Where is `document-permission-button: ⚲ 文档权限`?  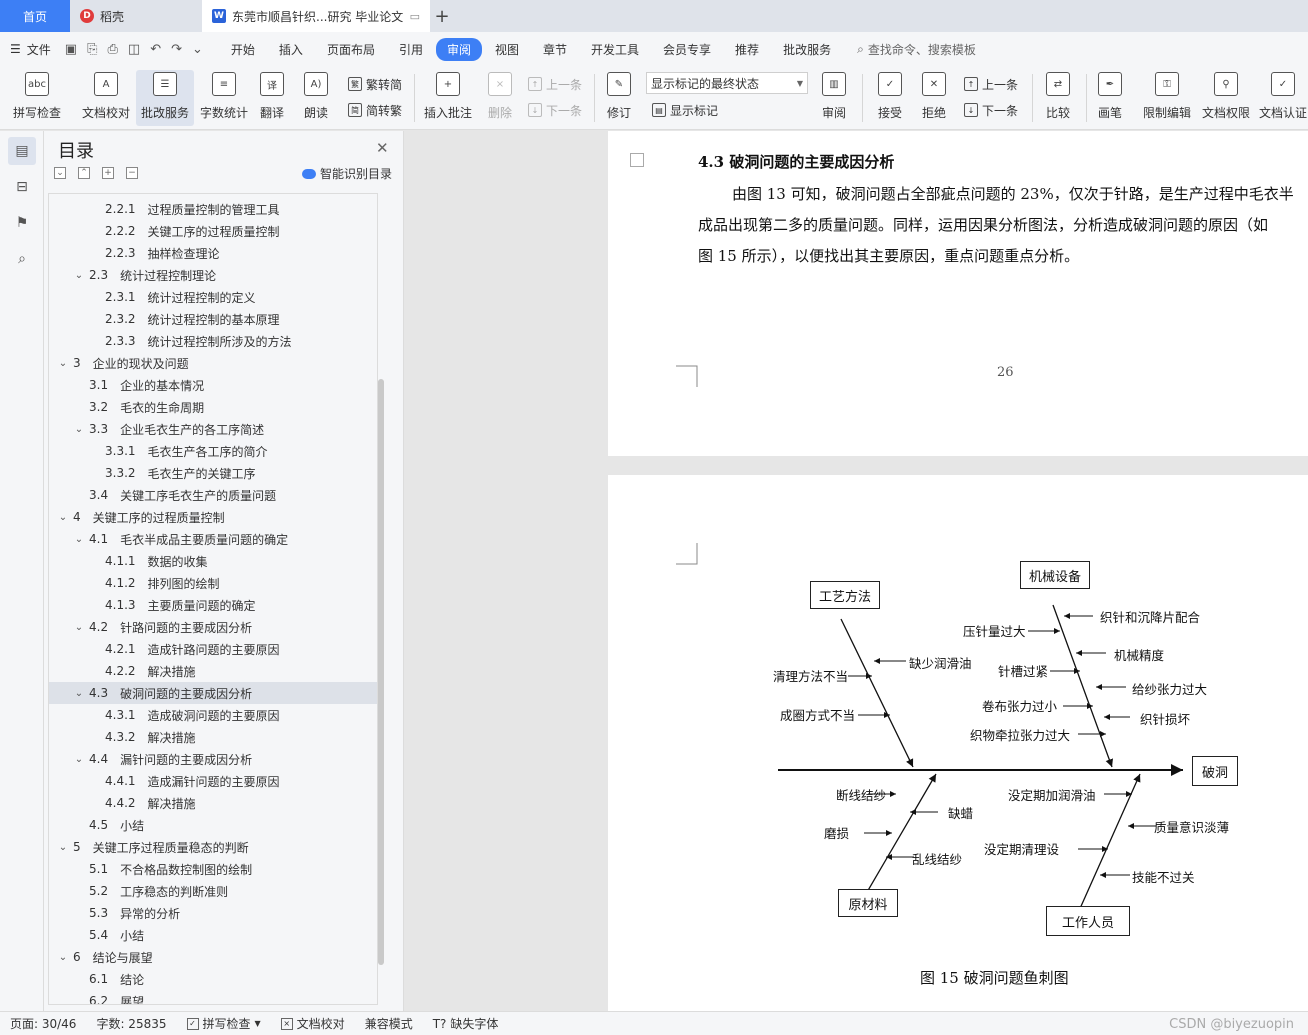 document-permission-button: ⚲ 文档权限 is located at coordinates (1226, 98).